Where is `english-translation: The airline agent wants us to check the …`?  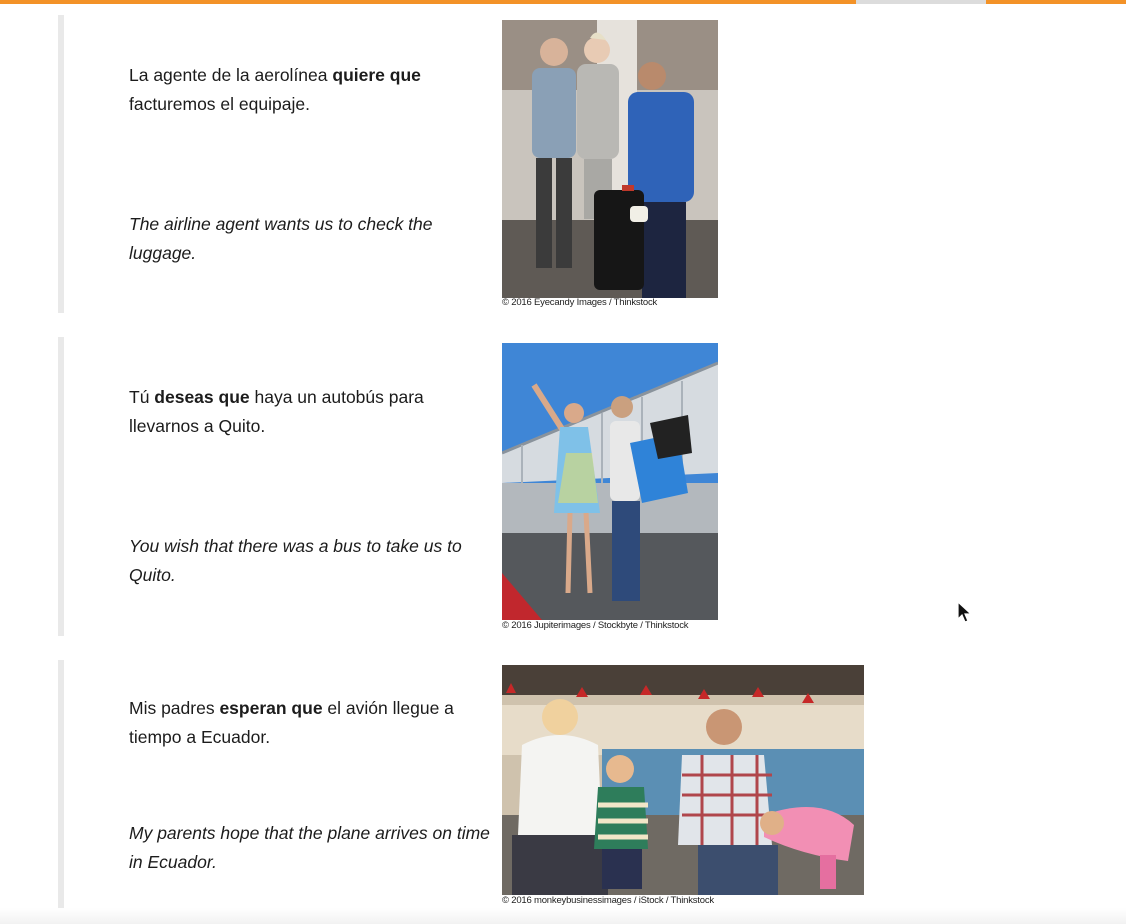 english-translation: The airline agent wants us to check the … is located at coordinates (281, 238).